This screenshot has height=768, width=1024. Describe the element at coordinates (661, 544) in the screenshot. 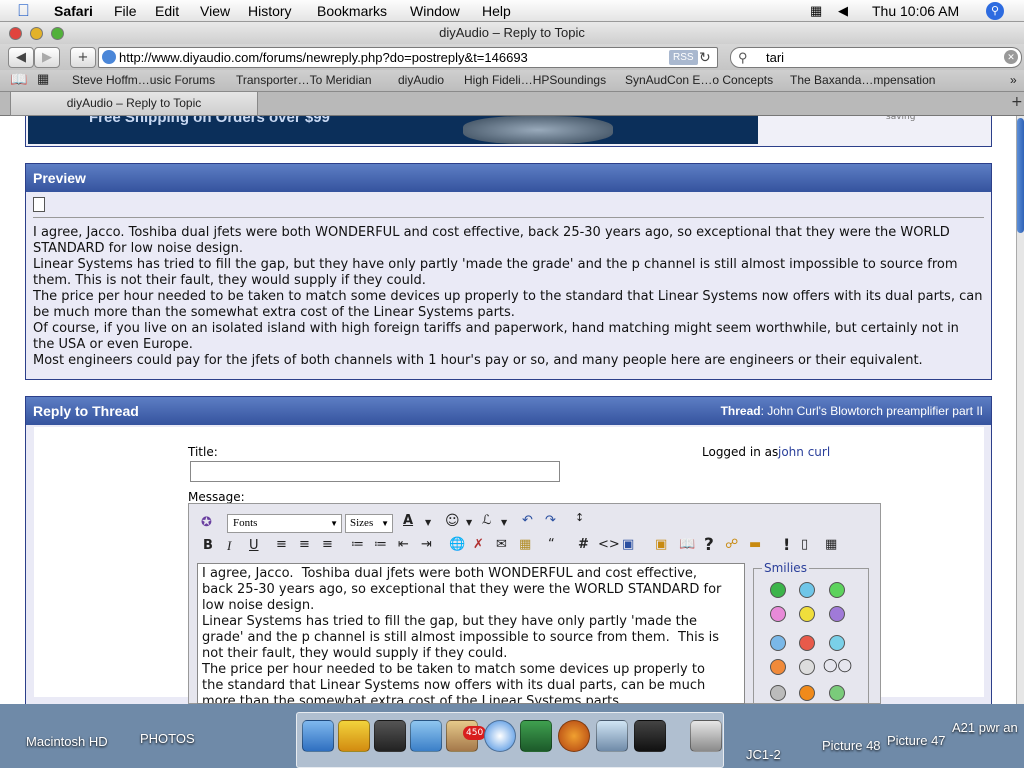

I see `spoiler-icon: ▣` at that location.